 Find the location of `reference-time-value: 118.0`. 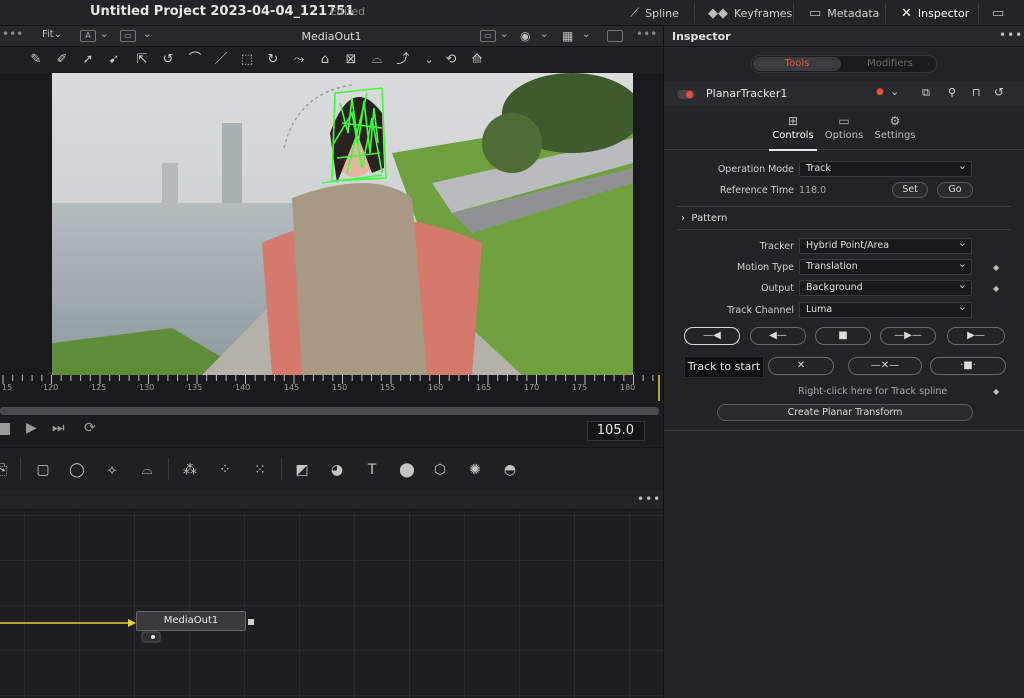

reference-time-value: 118.0 is located at coordinates (812, 190).